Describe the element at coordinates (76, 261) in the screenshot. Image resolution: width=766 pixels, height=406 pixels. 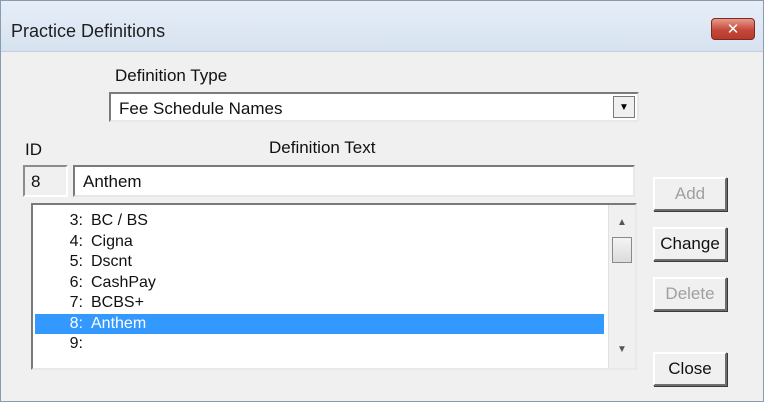
I see `list-item-number: 5:` at that location.